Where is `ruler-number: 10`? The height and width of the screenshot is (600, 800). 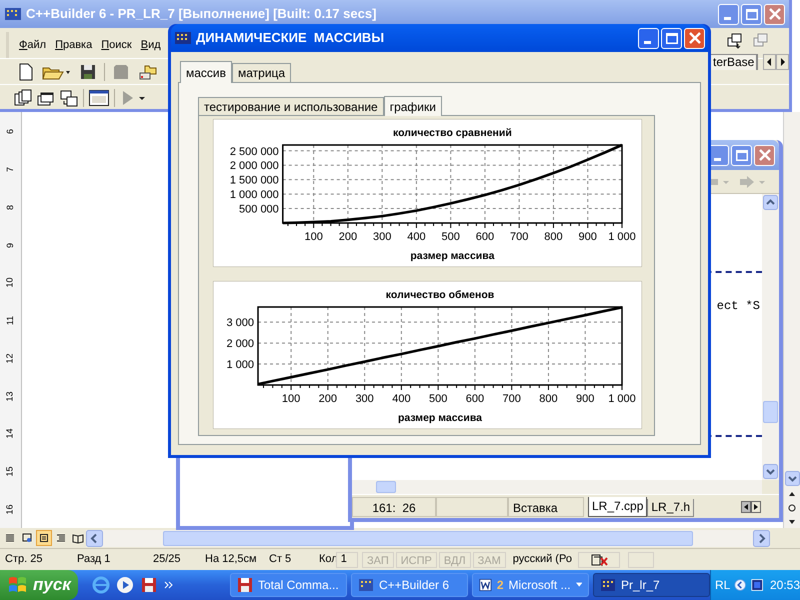
ruler-number: 10 is located at coordinates (10, 283).